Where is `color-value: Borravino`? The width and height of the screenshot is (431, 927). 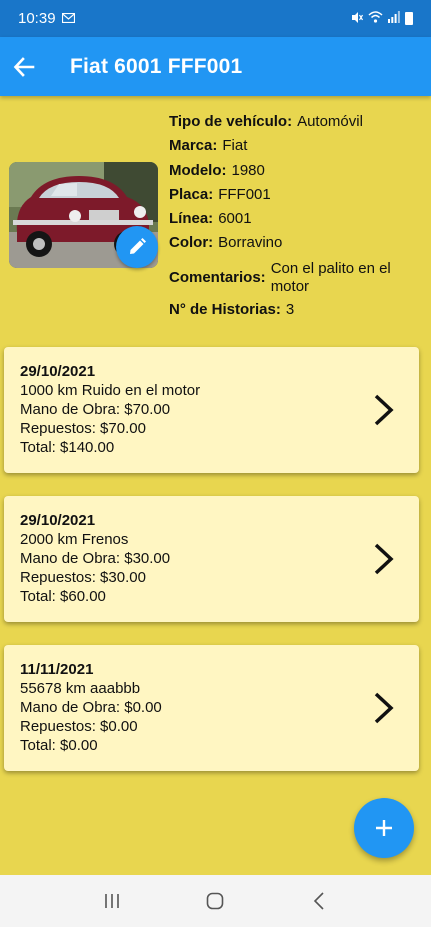 color-value: Borravino is located at coordinates (250, 243).